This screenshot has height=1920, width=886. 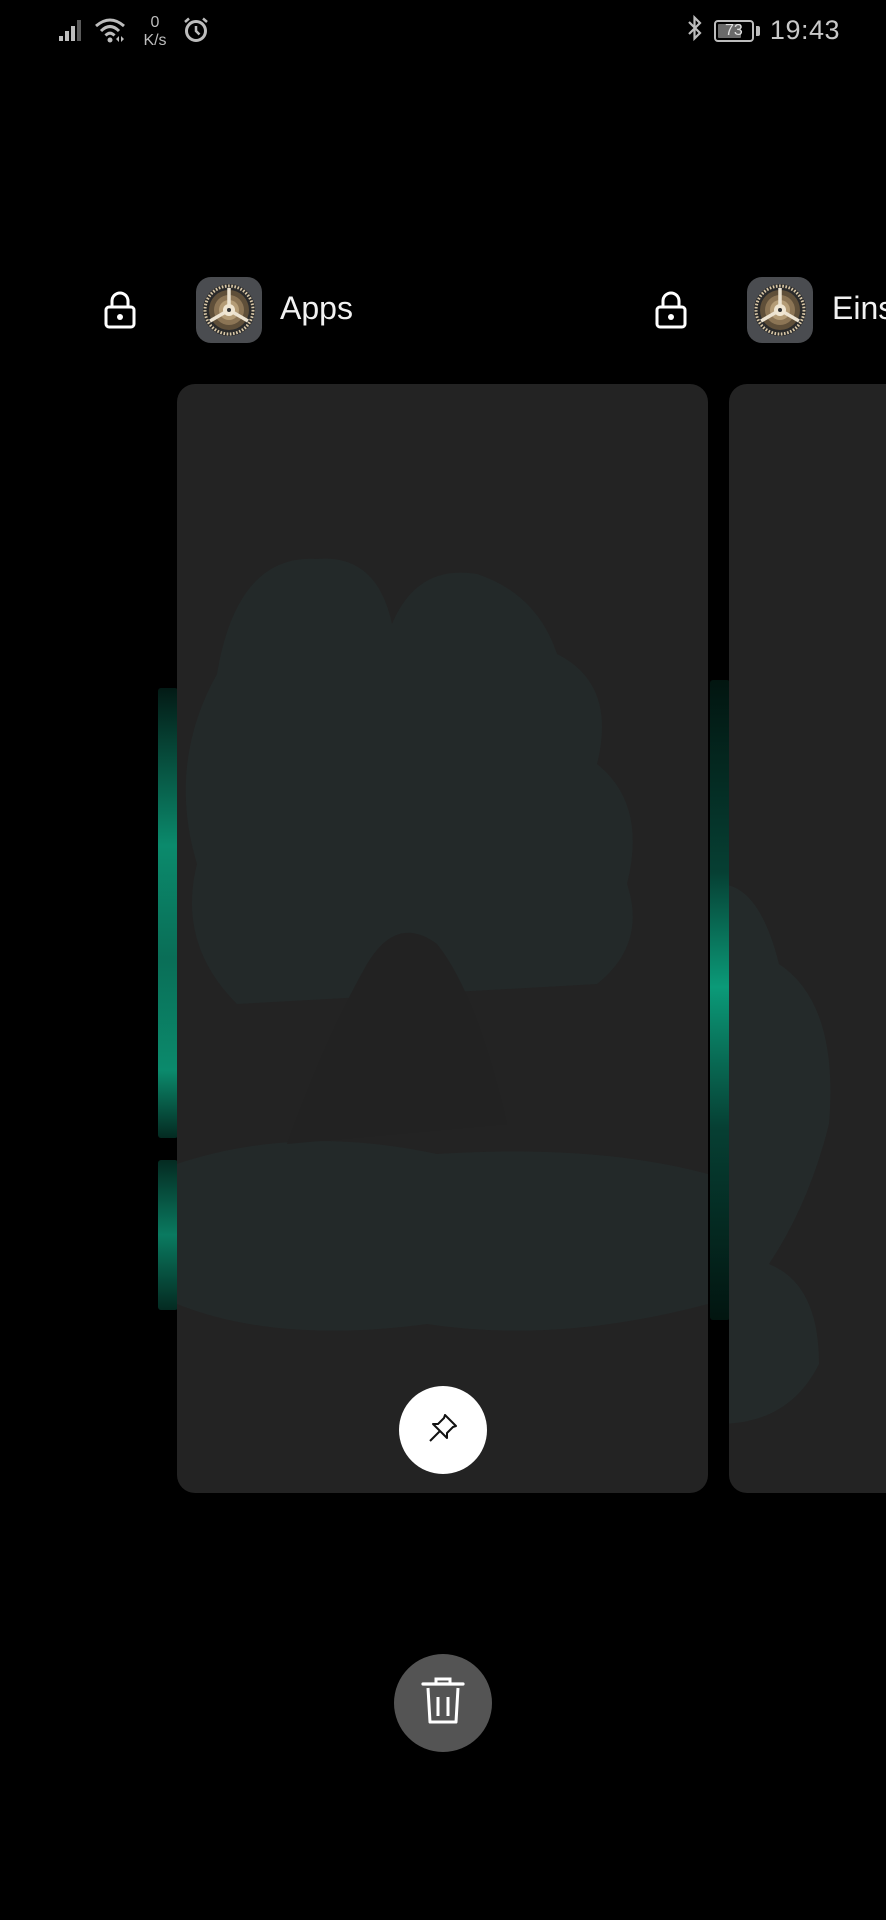 I want to click on clear-all-button, so click(x=443, y=1703).